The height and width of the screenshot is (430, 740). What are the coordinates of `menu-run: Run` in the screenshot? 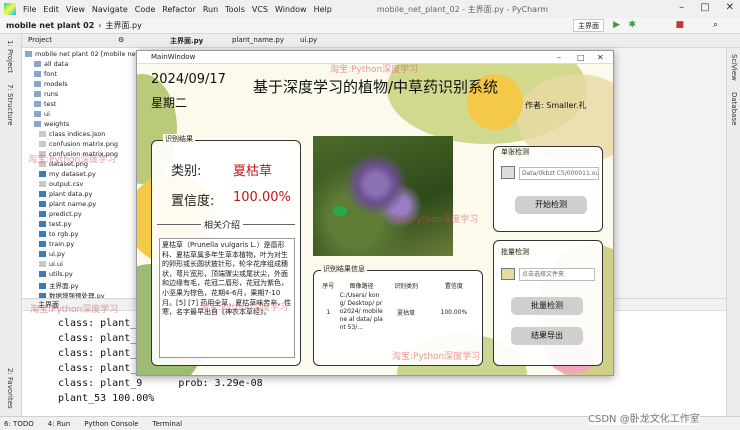 It's located at (210, 9).